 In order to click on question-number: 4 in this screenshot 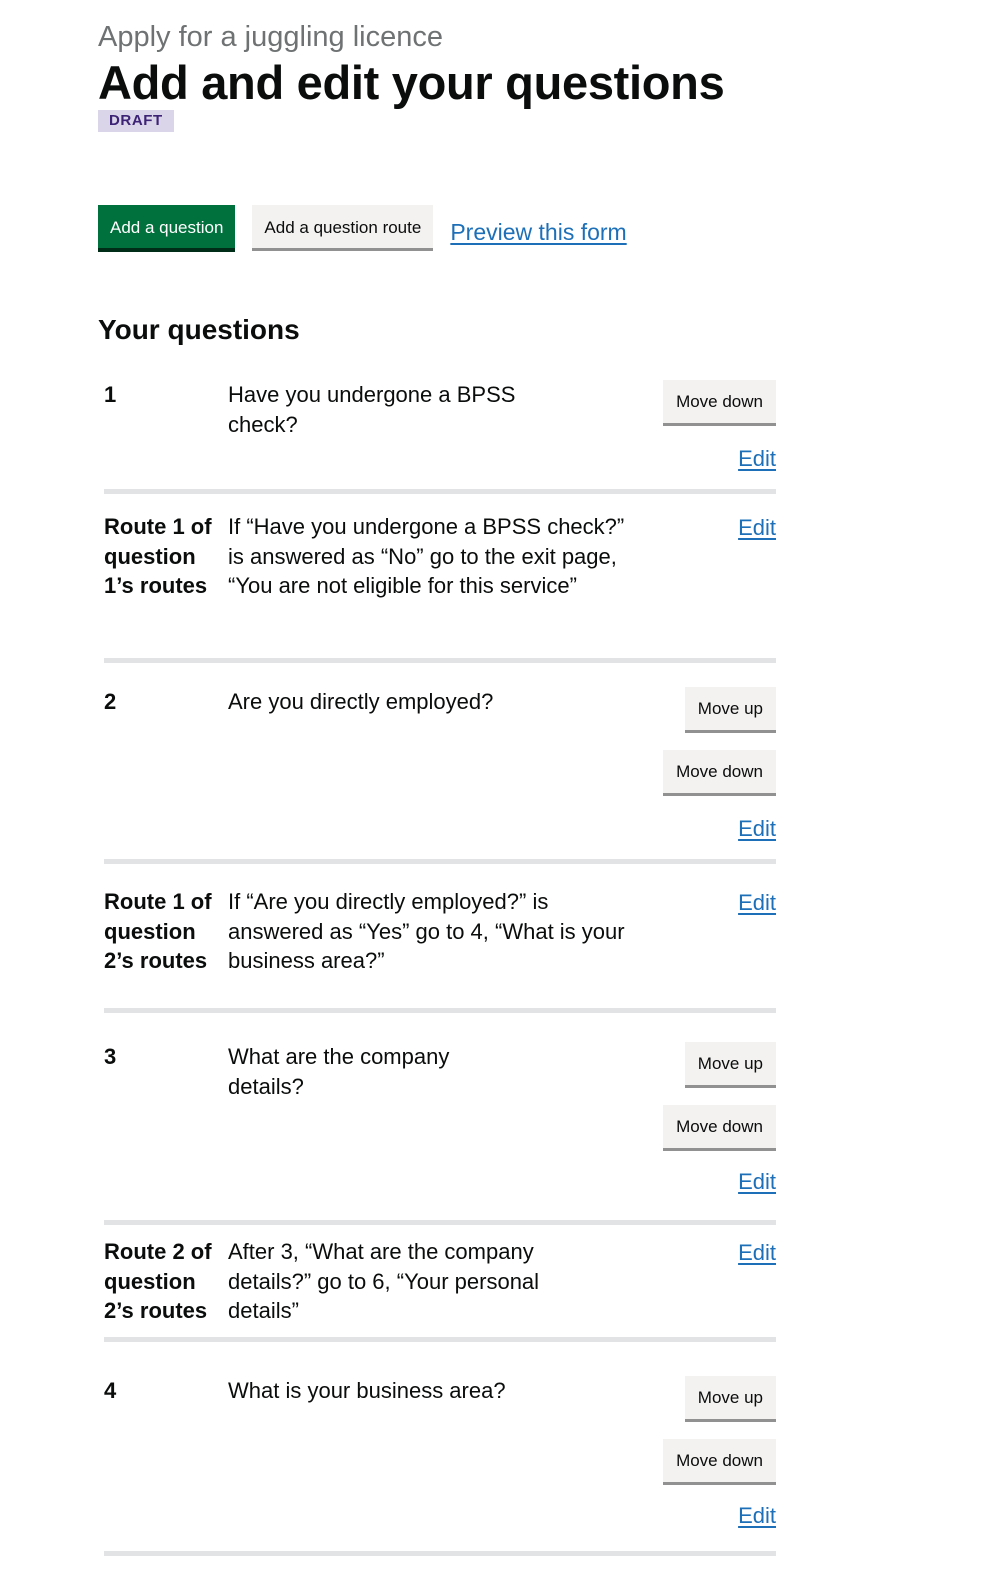, I will do `click(110, 1390)`.